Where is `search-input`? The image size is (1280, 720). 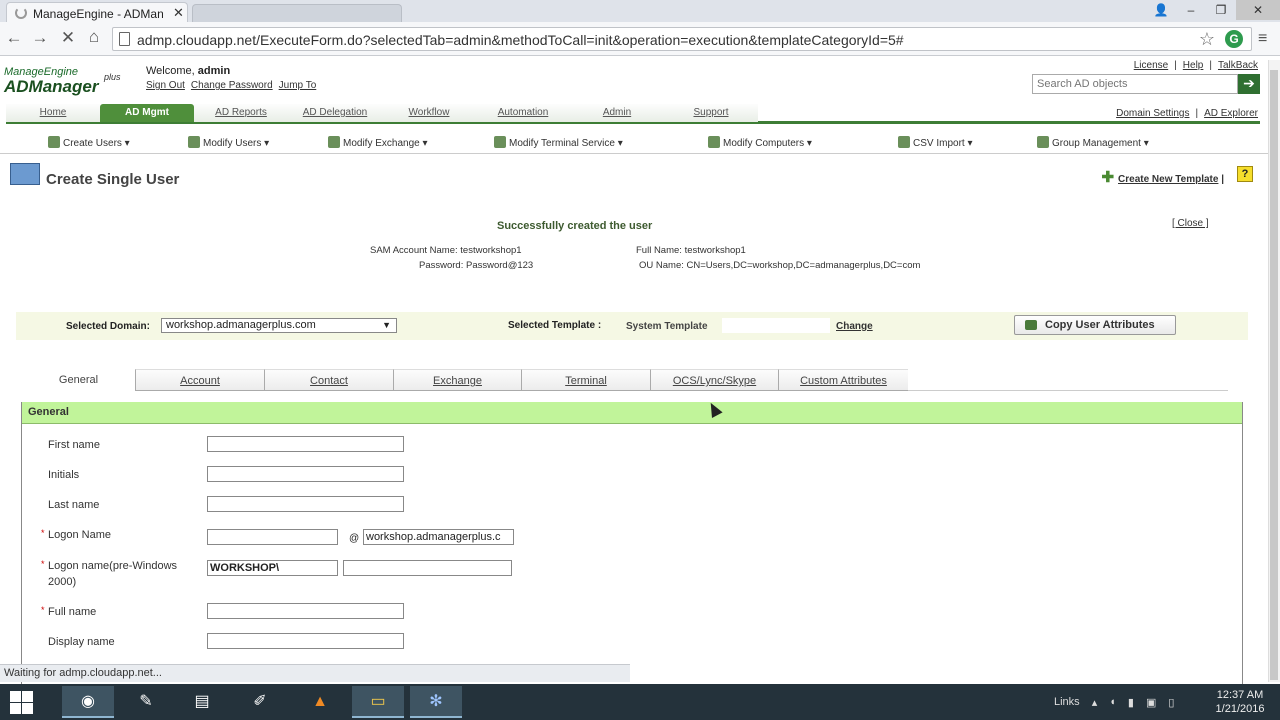
search-input is located at coordinates (1135, 84).